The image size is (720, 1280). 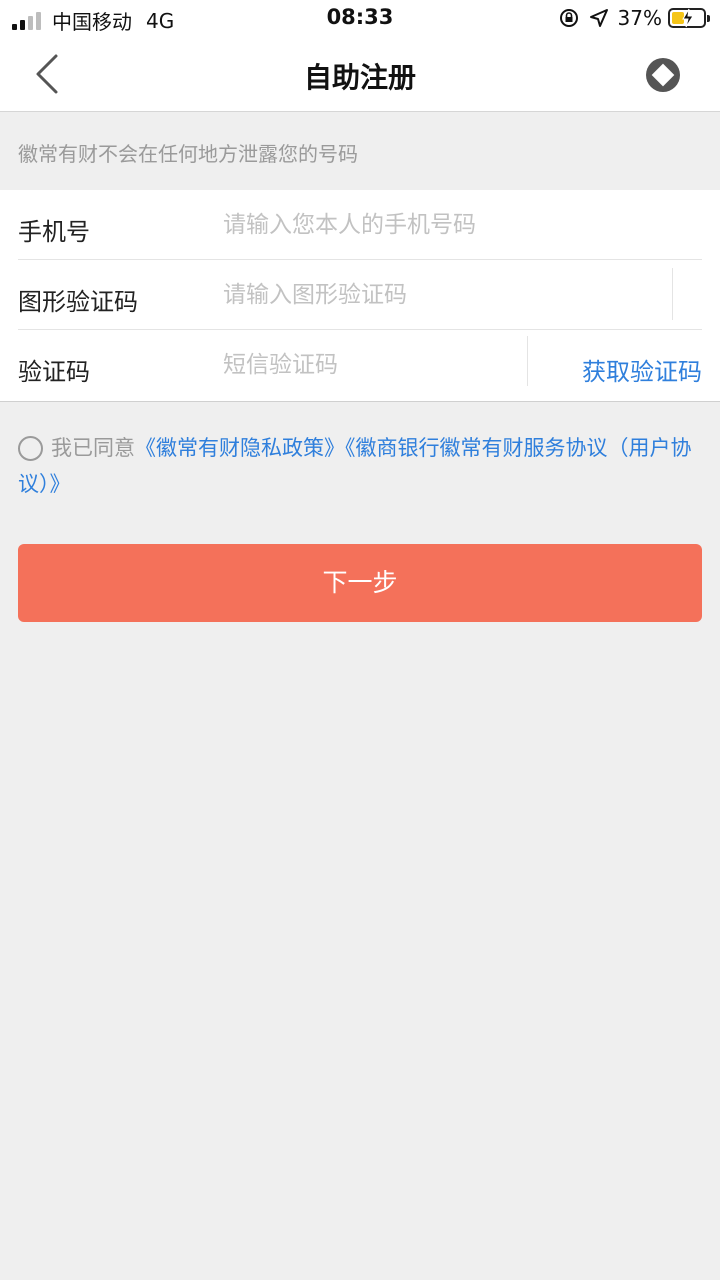 What do you see at coordinates (663, 75) in the screenshot?
I see `diamond-icon` at bounding box center [663, 75].